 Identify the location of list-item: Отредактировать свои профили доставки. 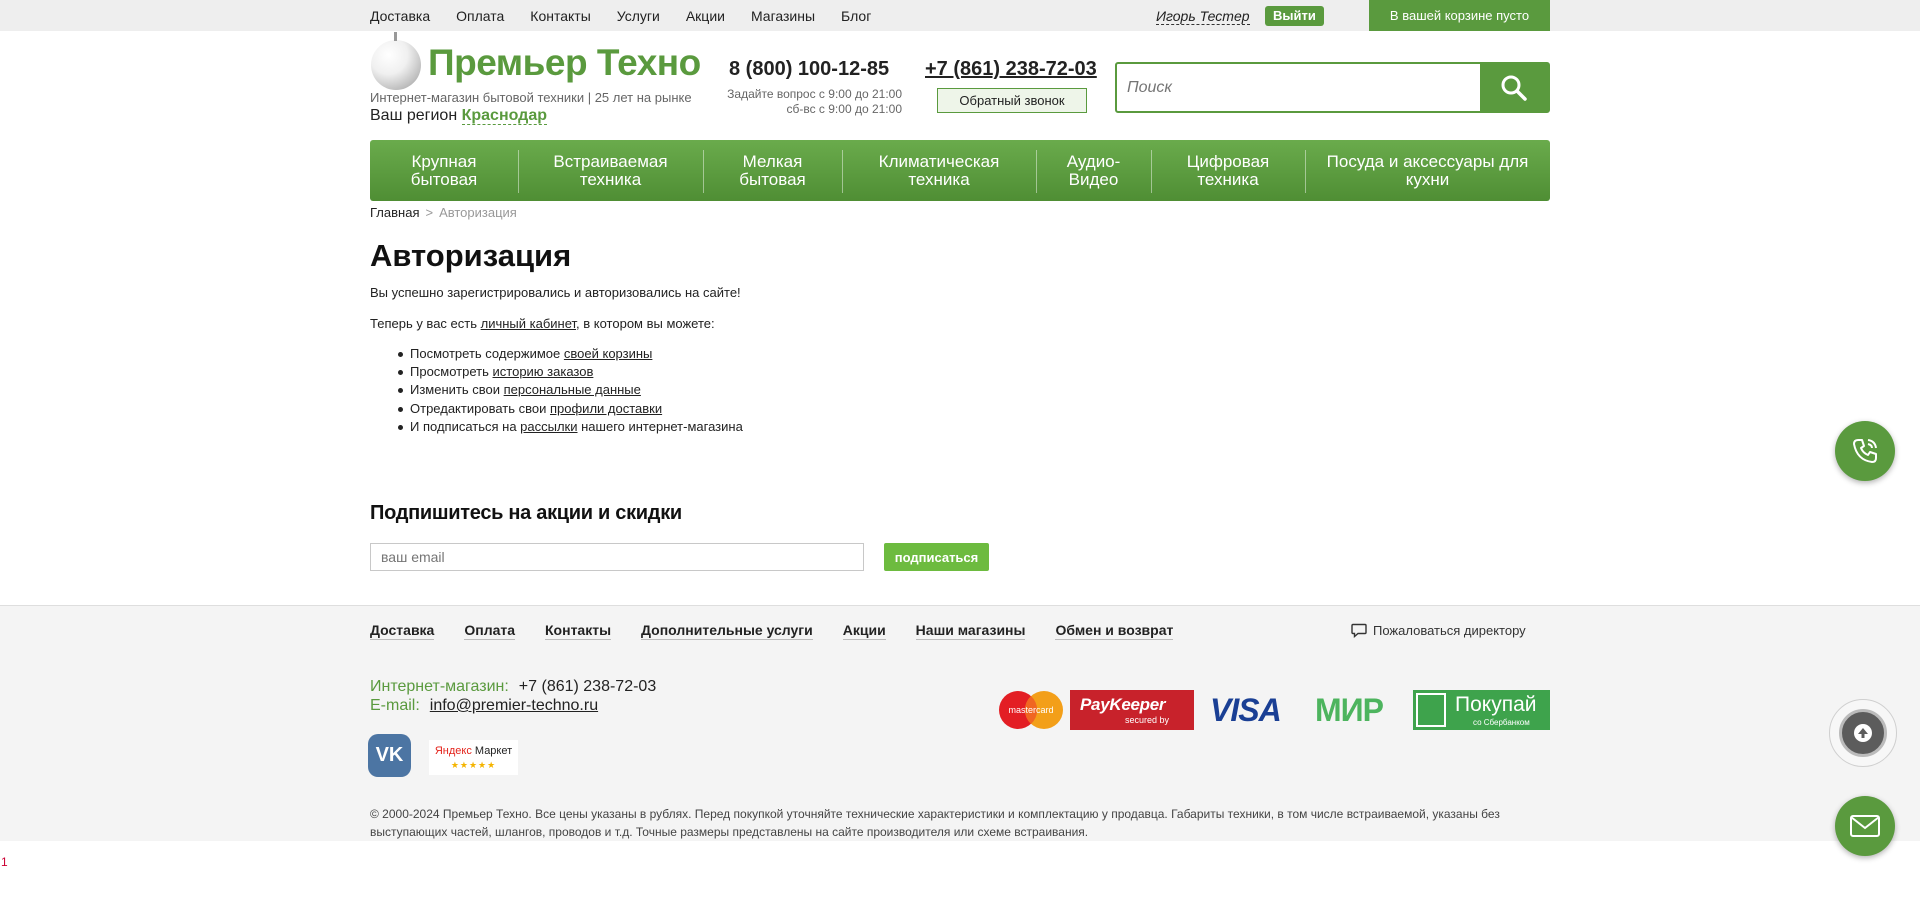
(570, 409).